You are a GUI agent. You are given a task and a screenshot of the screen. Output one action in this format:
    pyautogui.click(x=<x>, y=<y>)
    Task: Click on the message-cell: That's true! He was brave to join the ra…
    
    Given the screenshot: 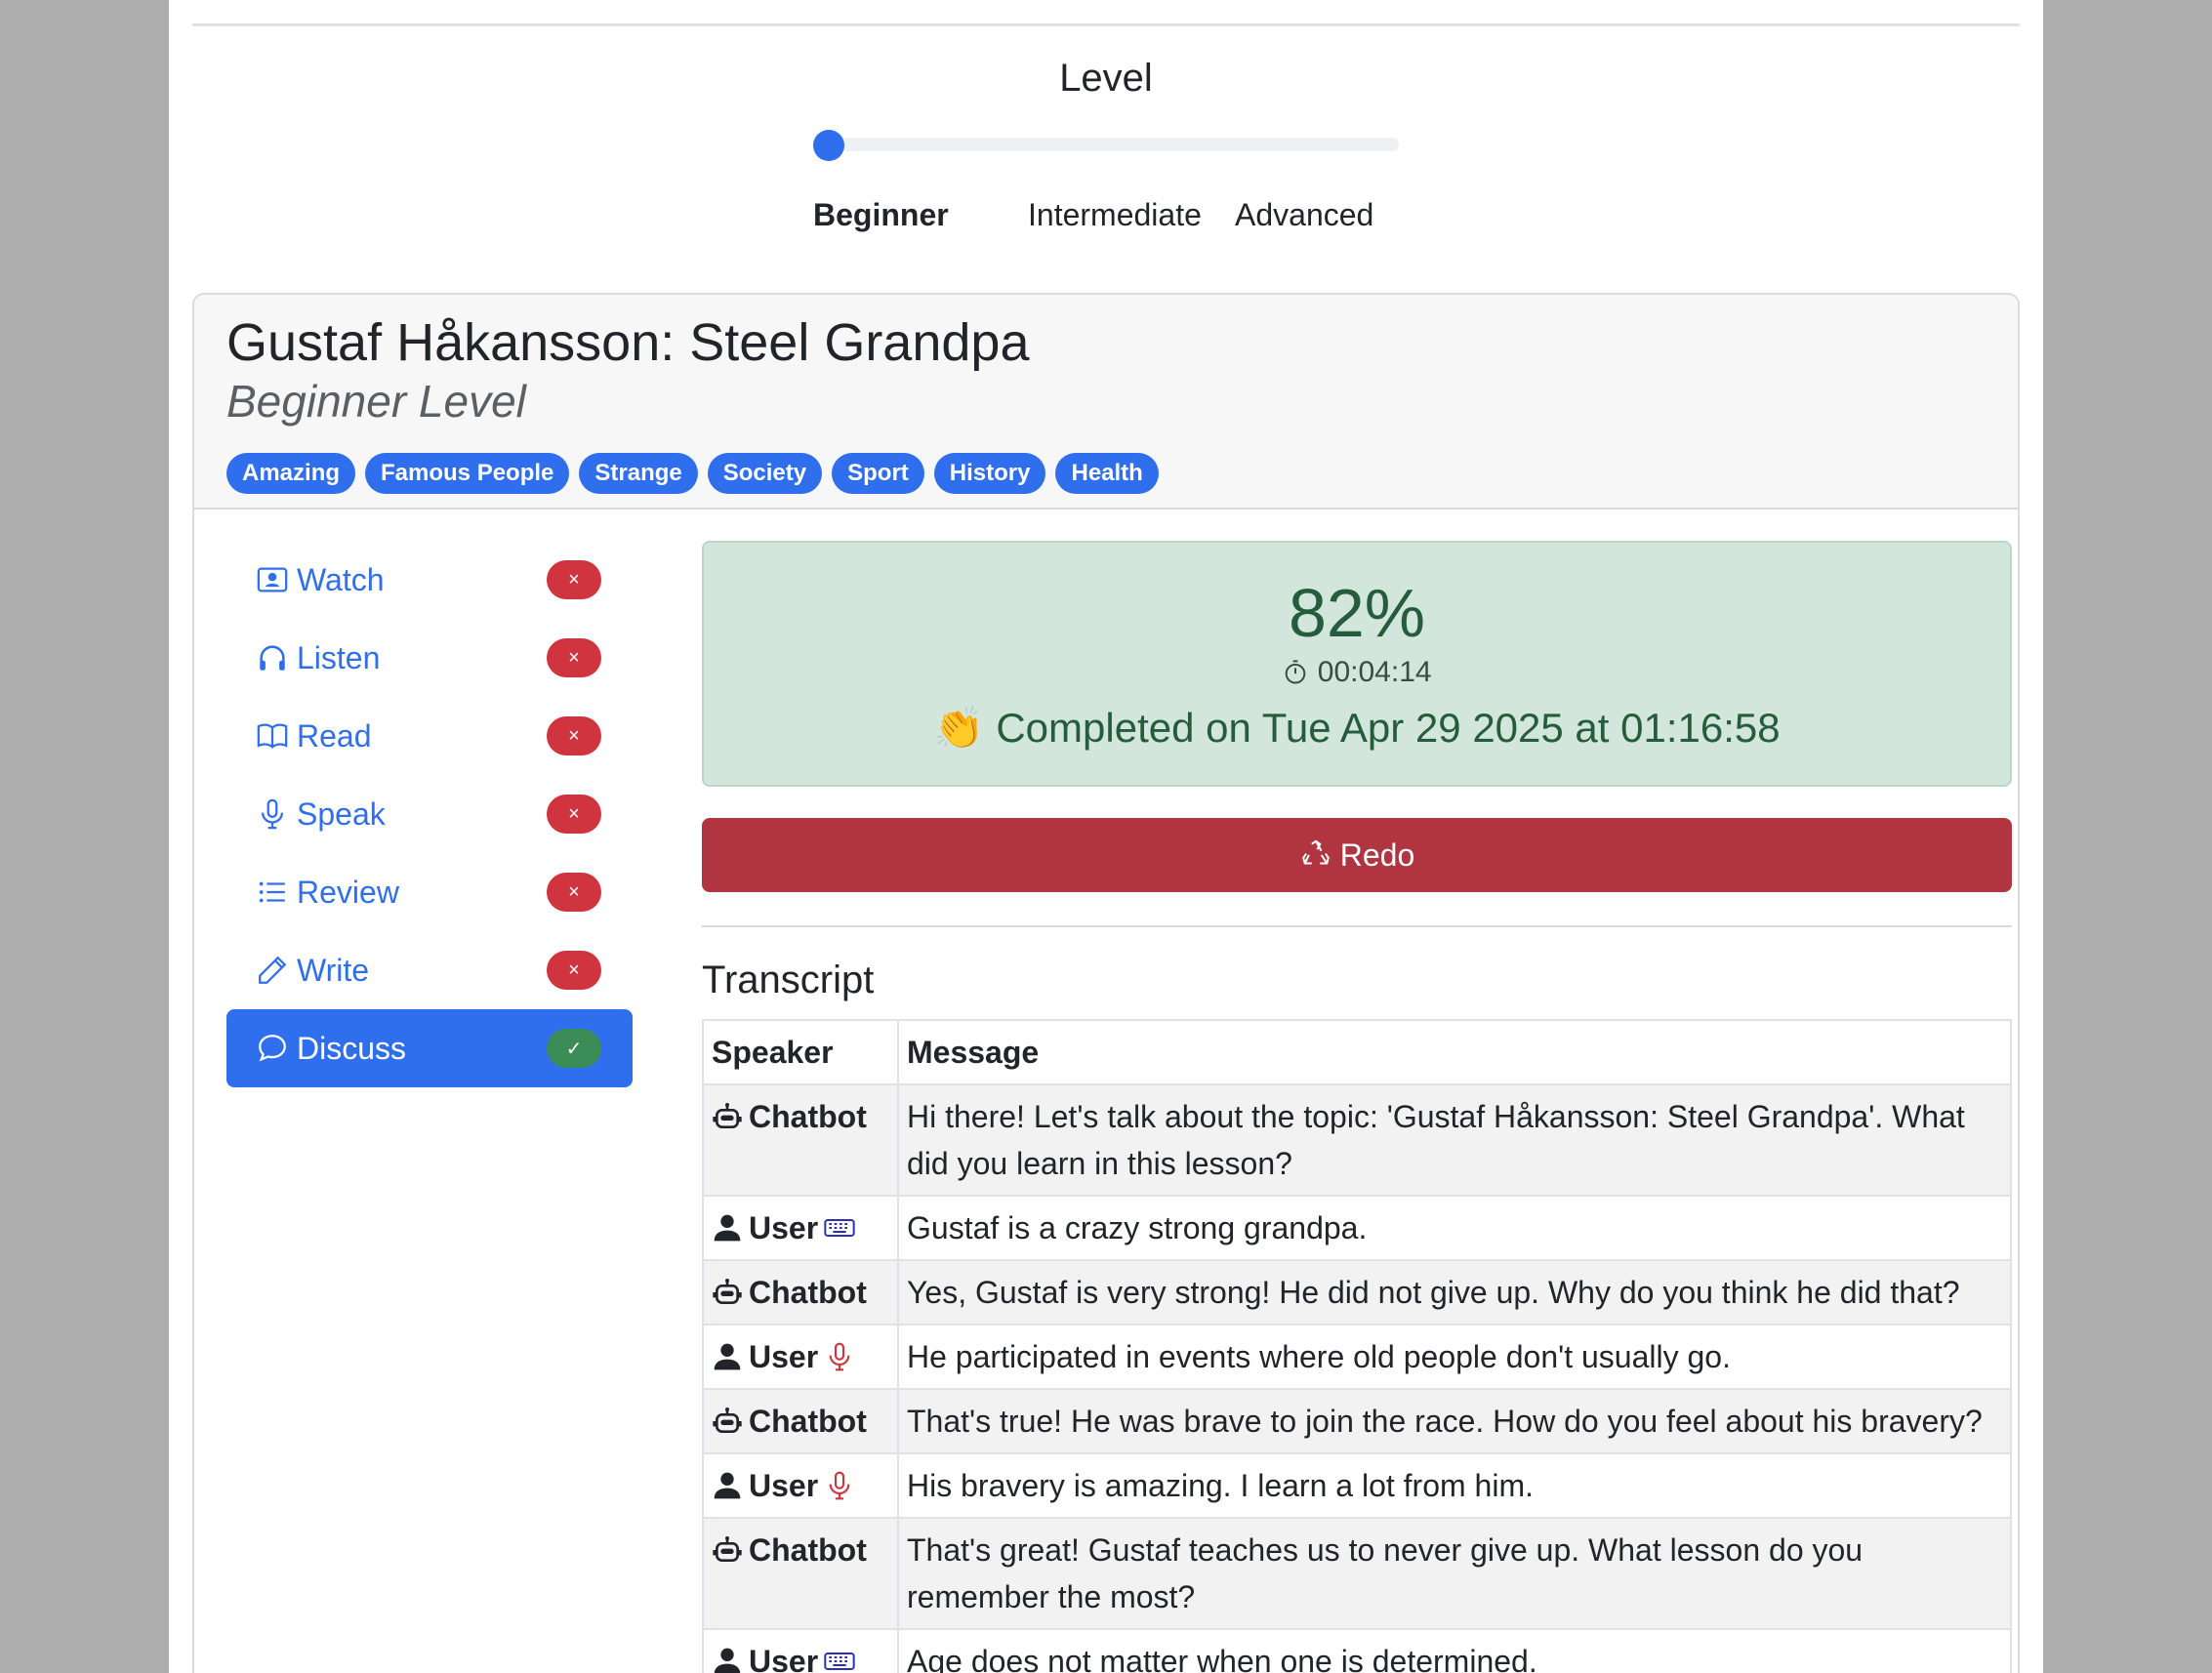 What is the action you would take?
    pyautogui.click(x=1454, y=1421)
    